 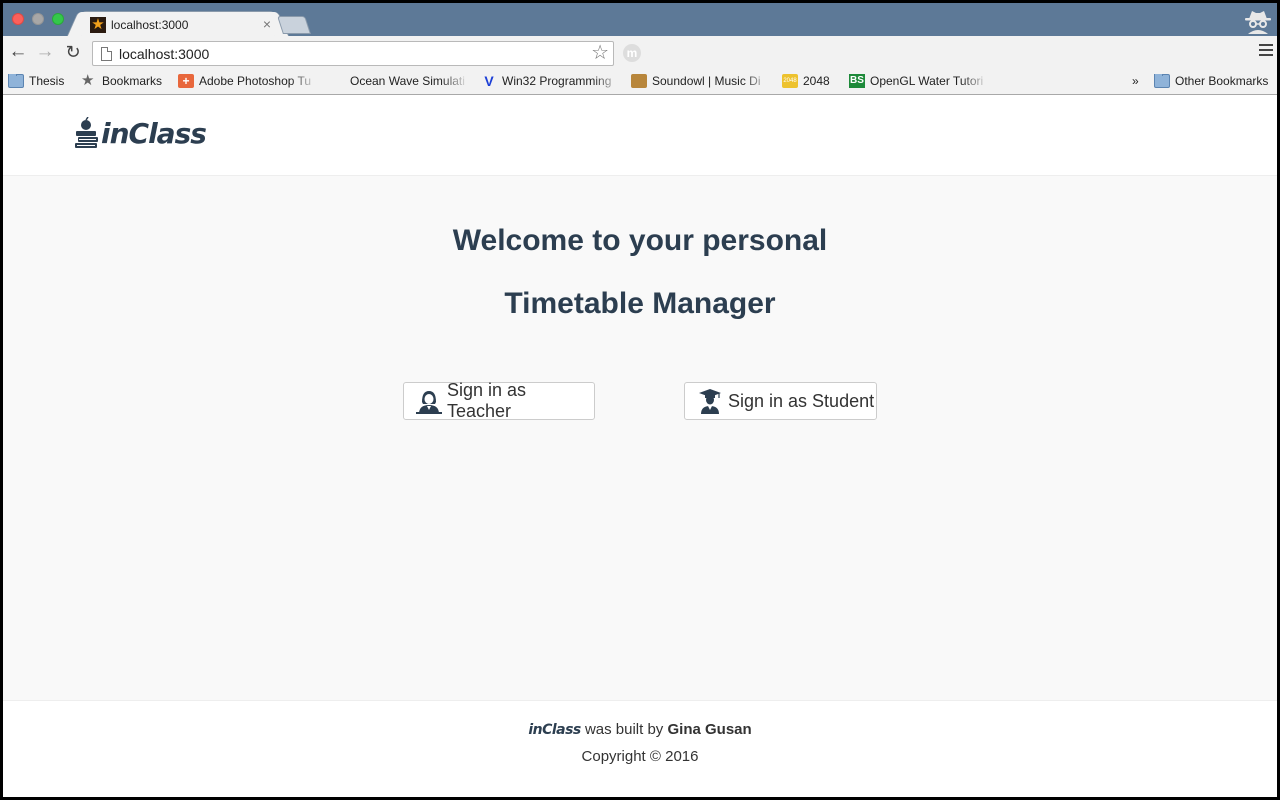 I want to click on 2048-icon: 2048, so click(x=790, y=81).